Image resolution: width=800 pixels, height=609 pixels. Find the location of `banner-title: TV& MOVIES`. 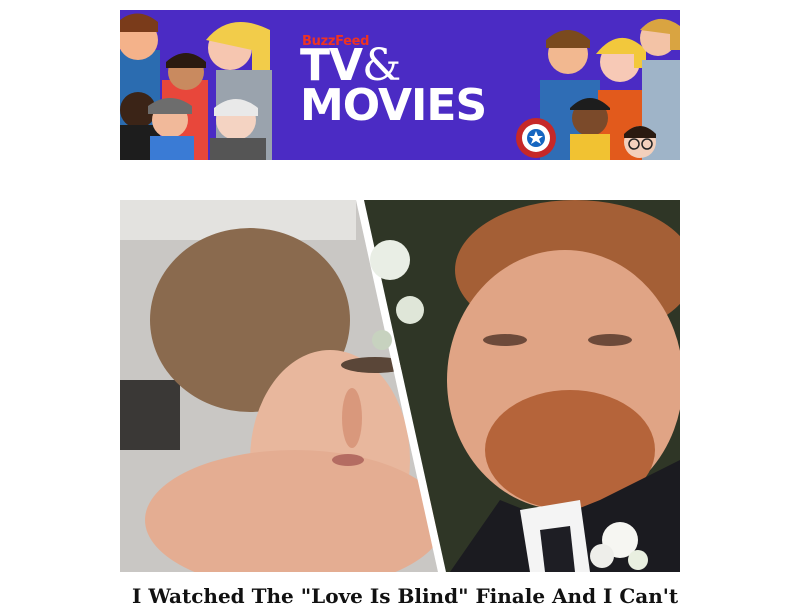

banner-title: TV& MOVIES is located at coordinates (393, 87).